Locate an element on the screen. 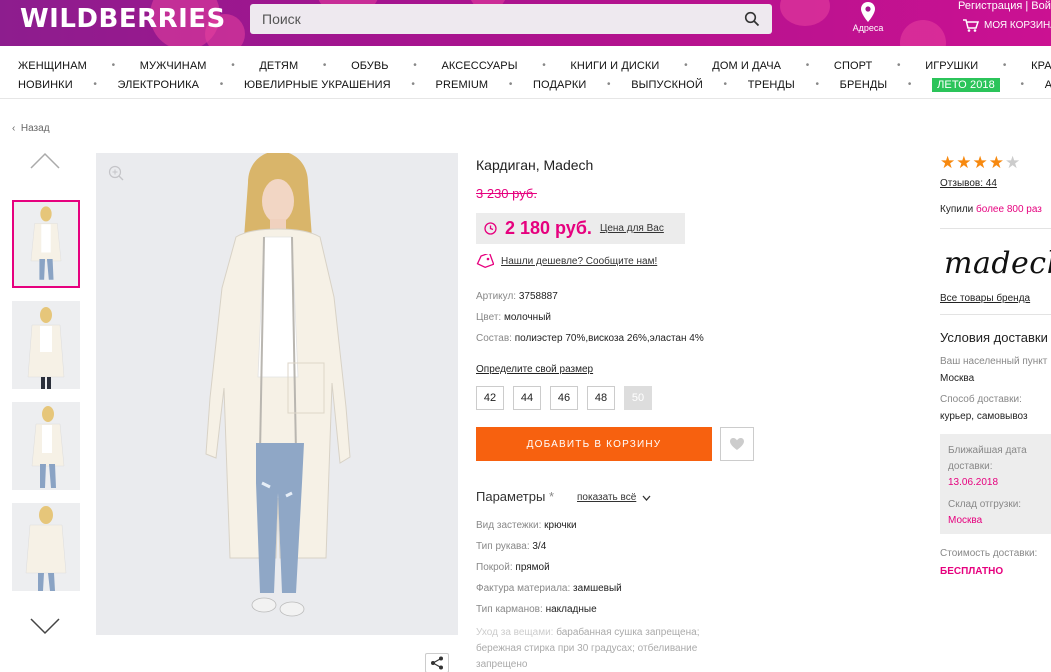  search-input is located at coordinates (497, 19).